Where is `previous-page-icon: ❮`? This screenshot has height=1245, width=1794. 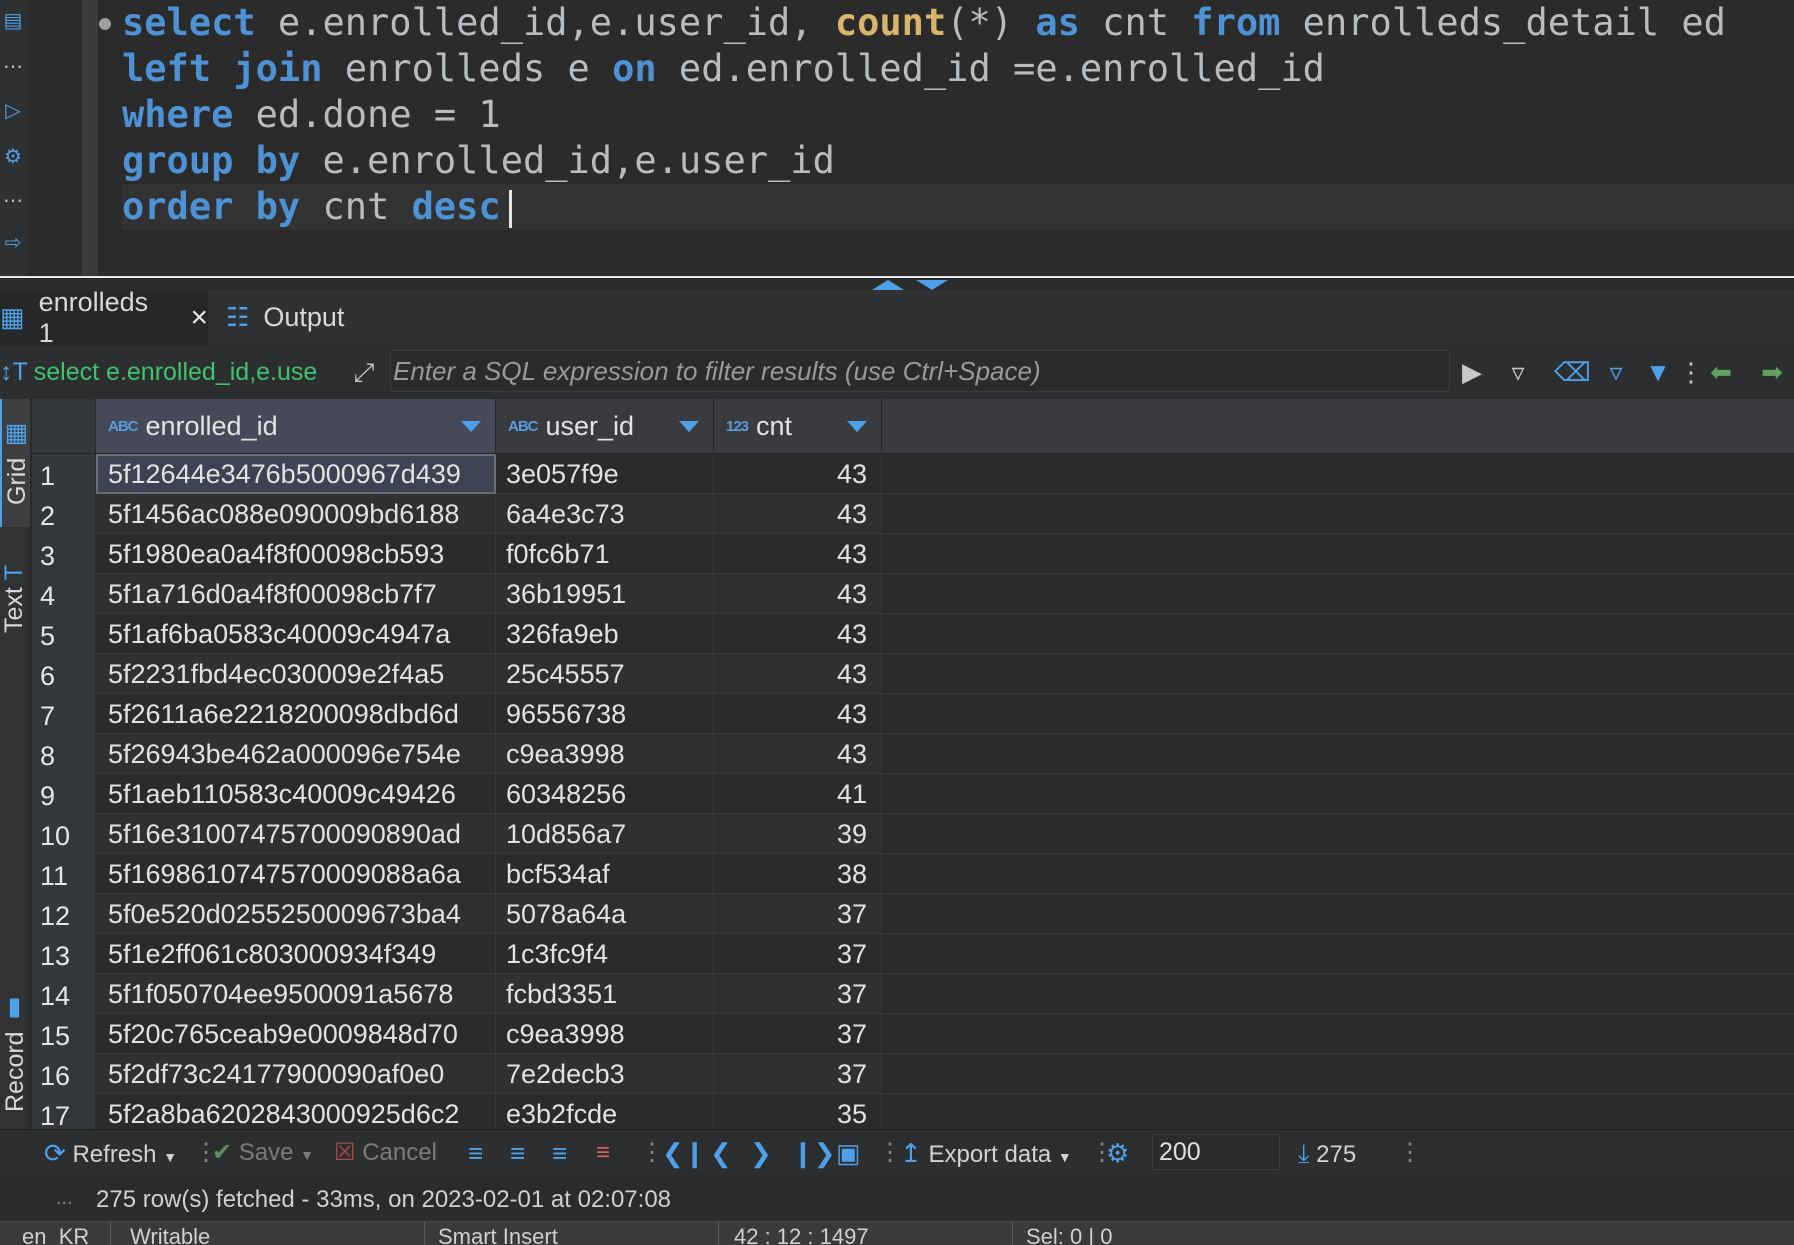
previous-page-icon: ❮ is located at coordinates (721, 1153).